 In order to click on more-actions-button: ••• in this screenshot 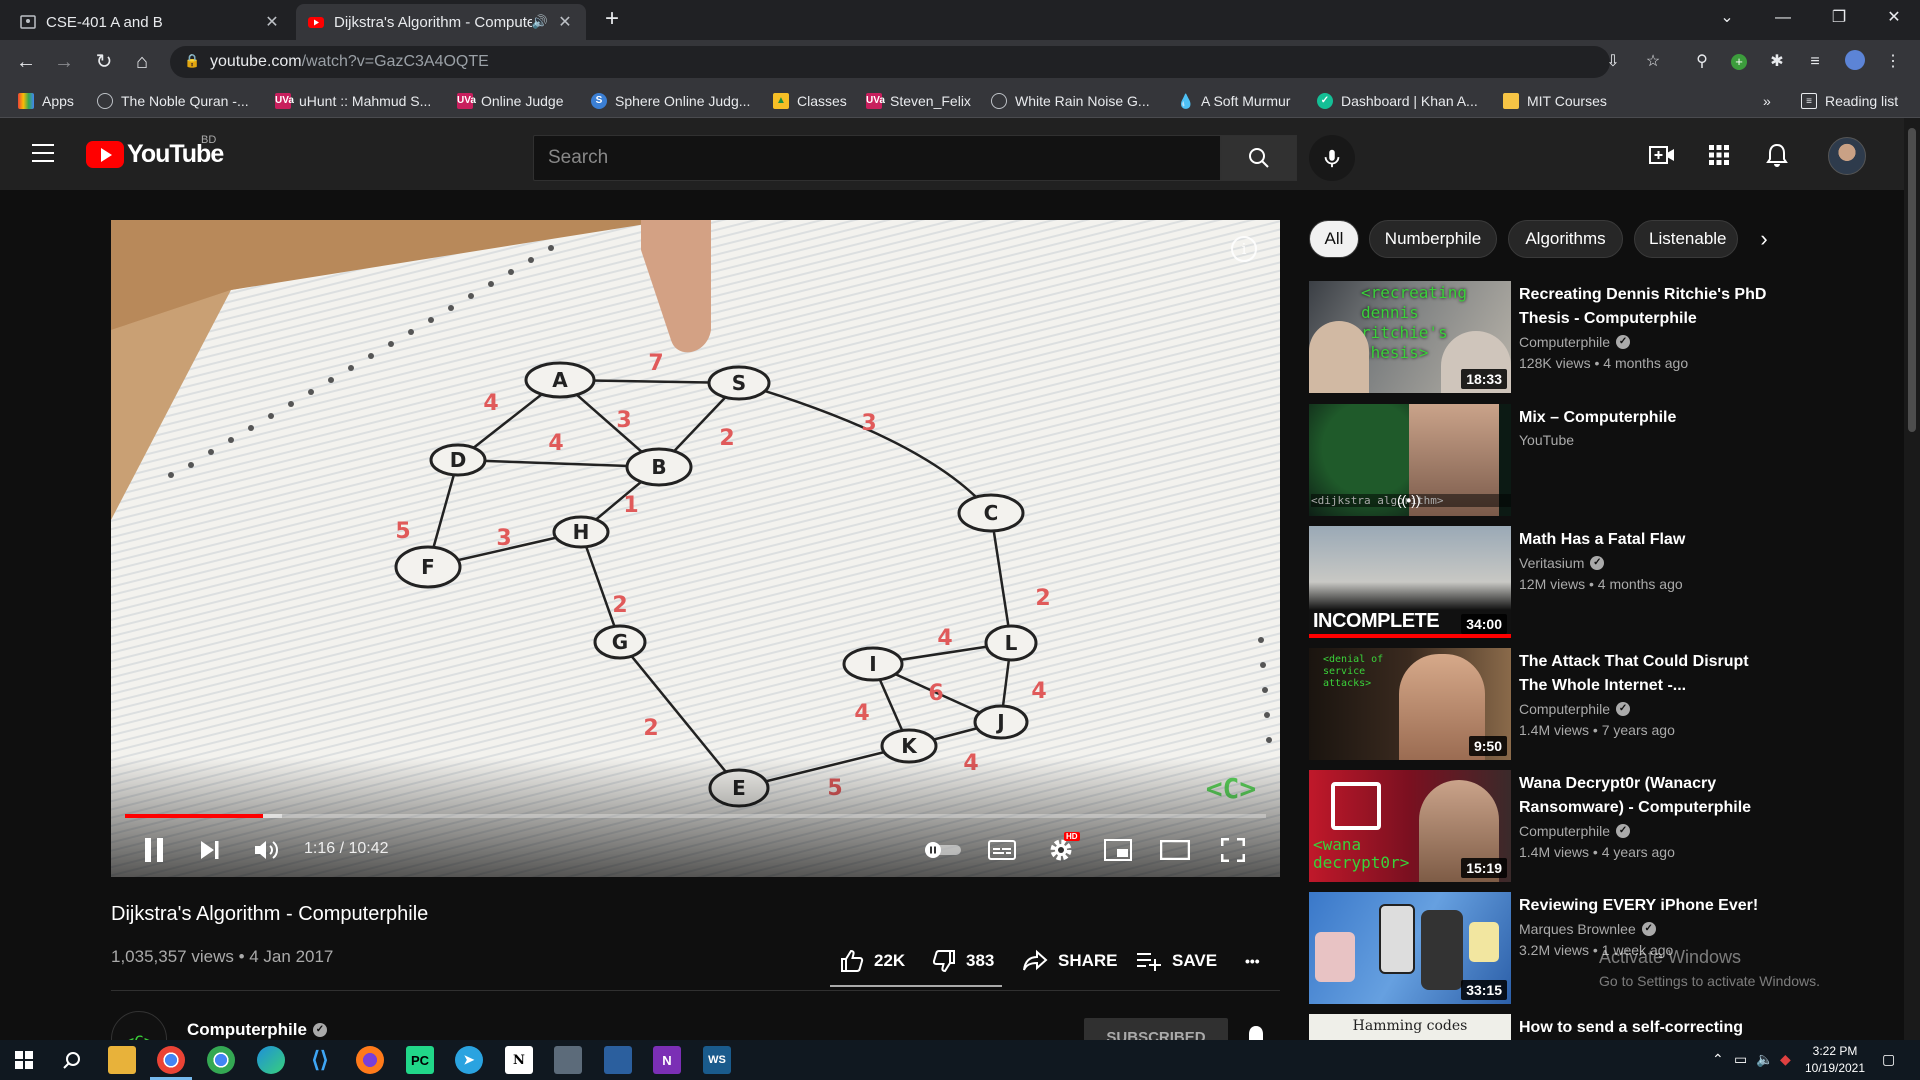, I will do `click(1252, 961)`.